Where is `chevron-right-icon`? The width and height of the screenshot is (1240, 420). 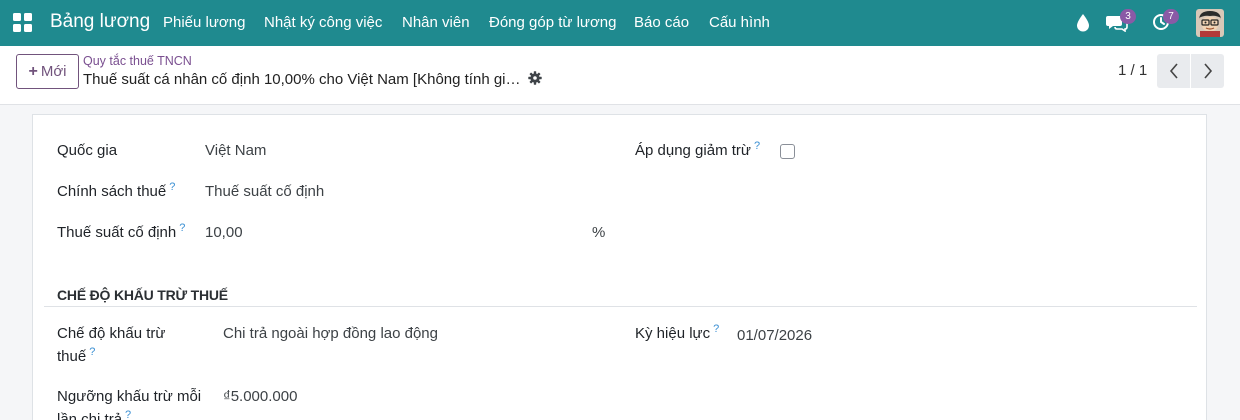
chevron-right-icon is located at coordinates (1207, 71).